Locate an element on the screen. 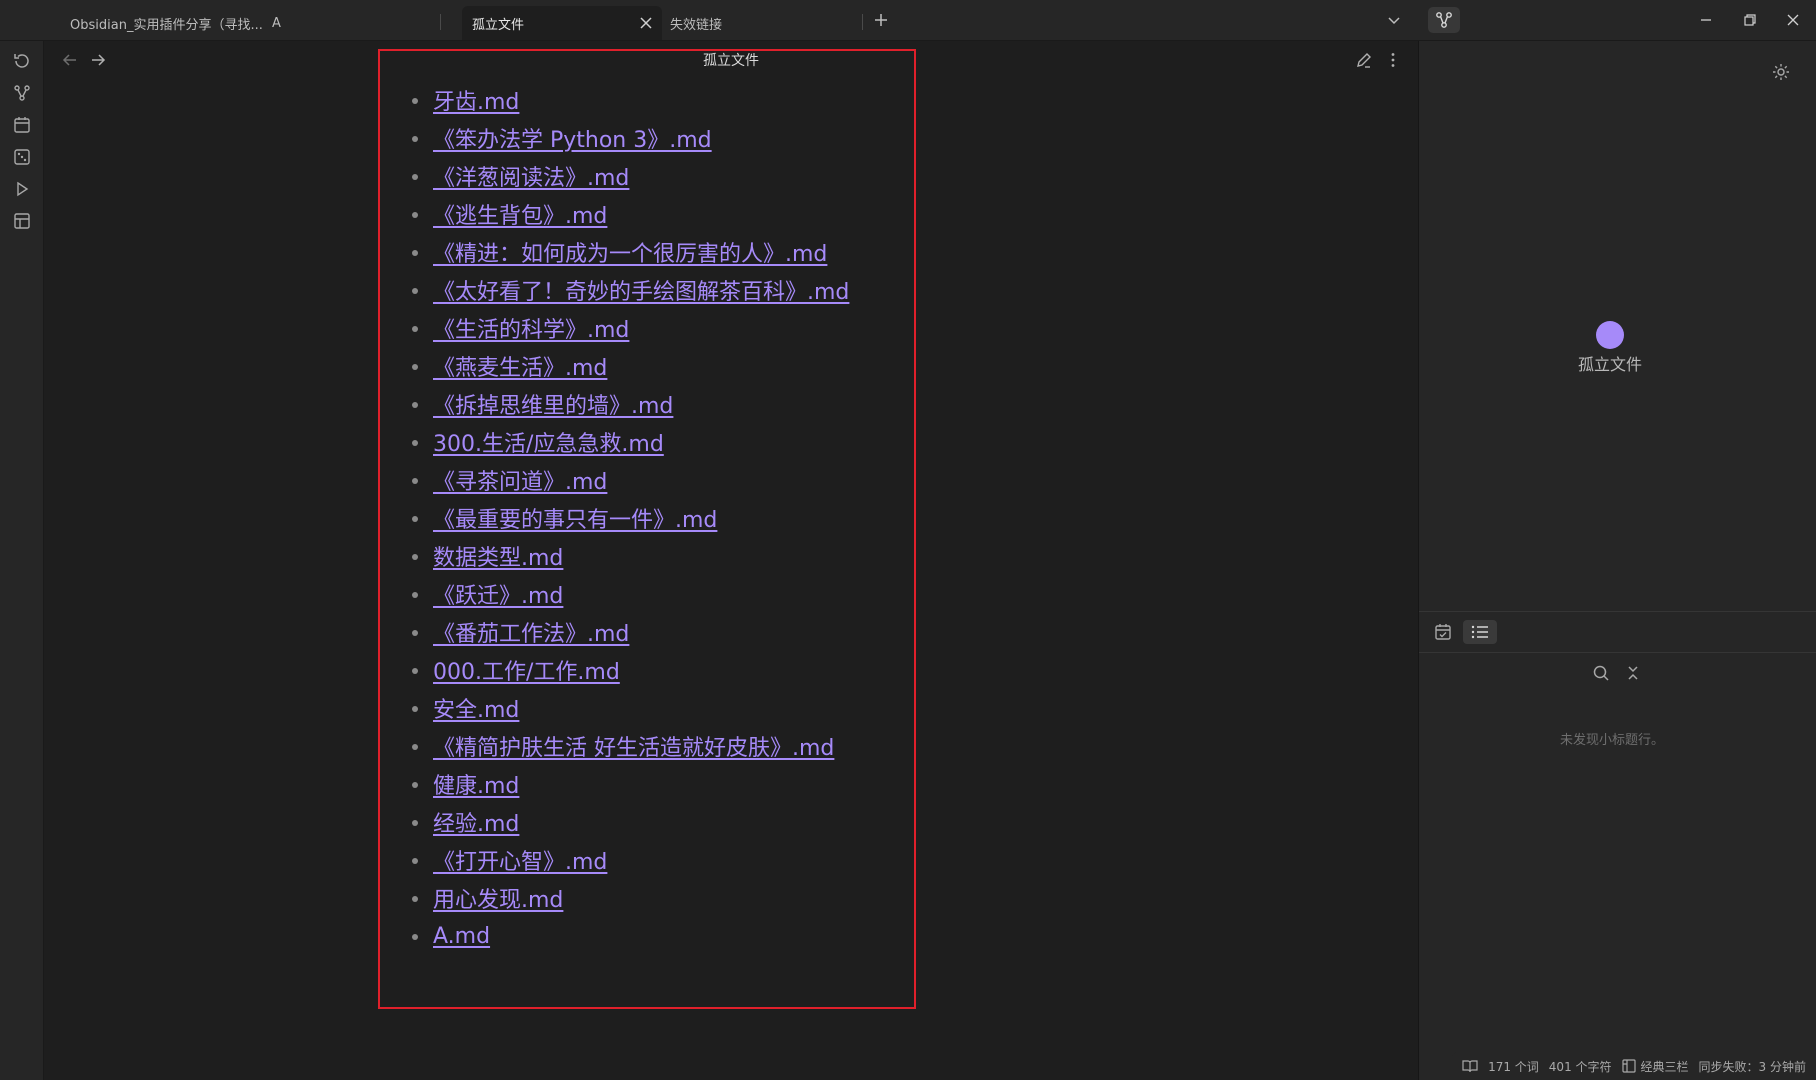 The width and height of the screenshot is (1816, 1080). list-item: 000.工作/工作.md is located at coordinates (621, 670).